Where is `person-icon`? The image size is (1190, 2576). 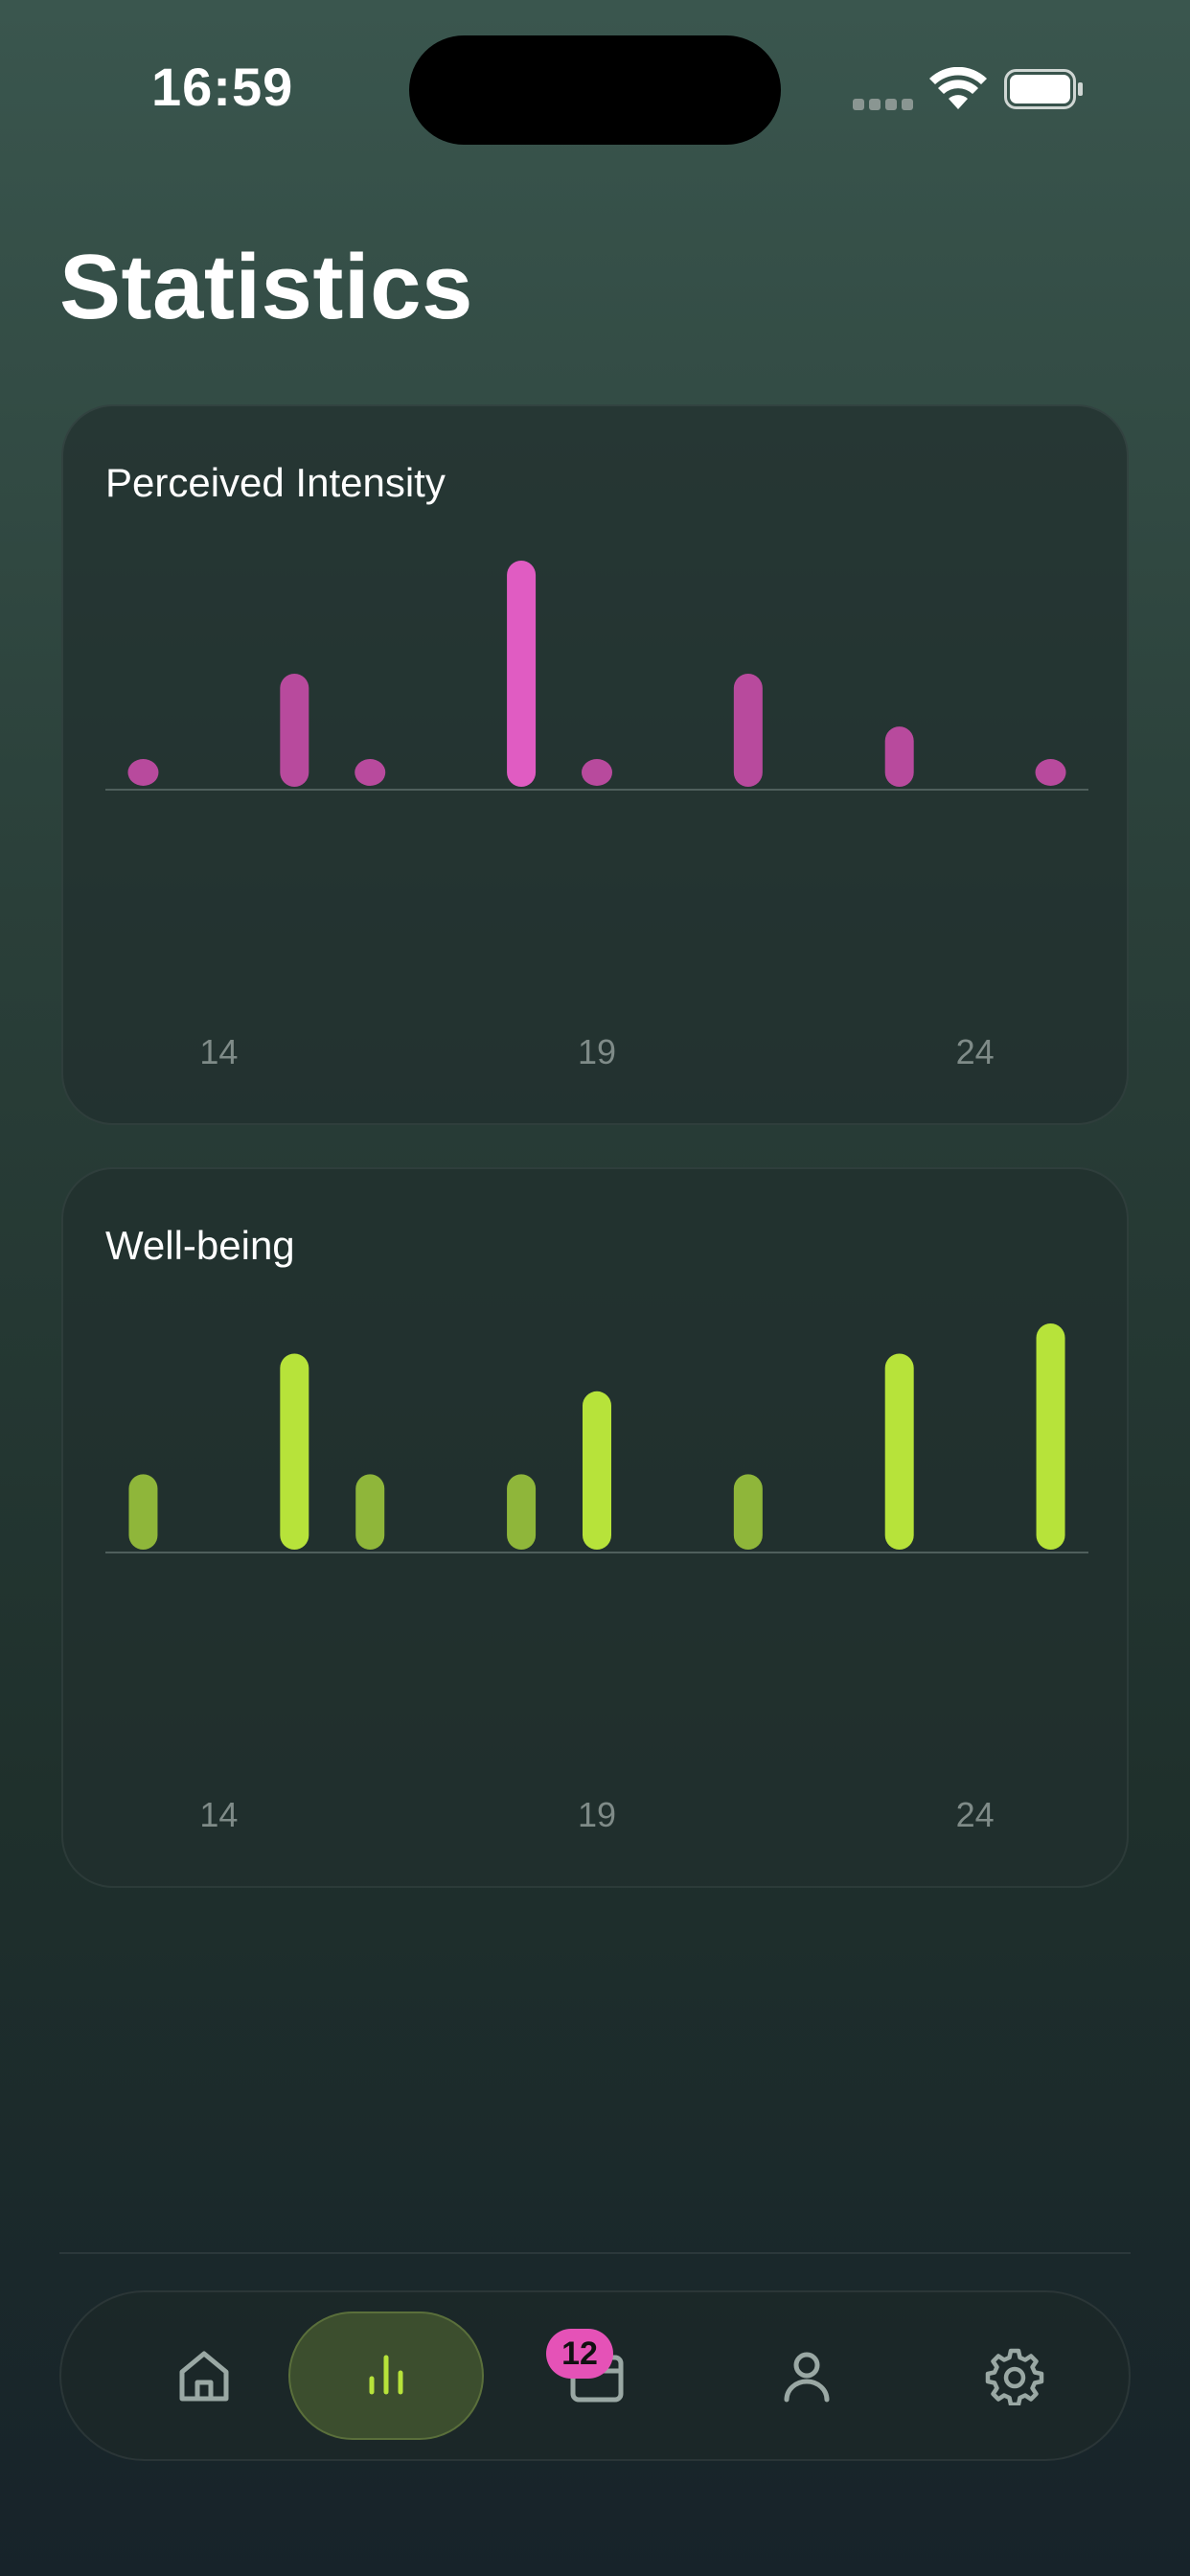
person-icon is located at coordinates (807, 2377).